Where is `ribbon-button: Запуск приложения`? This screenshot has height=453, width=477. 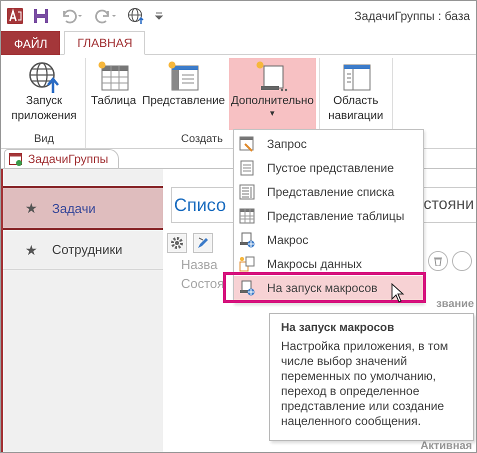 ribbon-button: Запуск приложения is located at coordinates (44, 94).